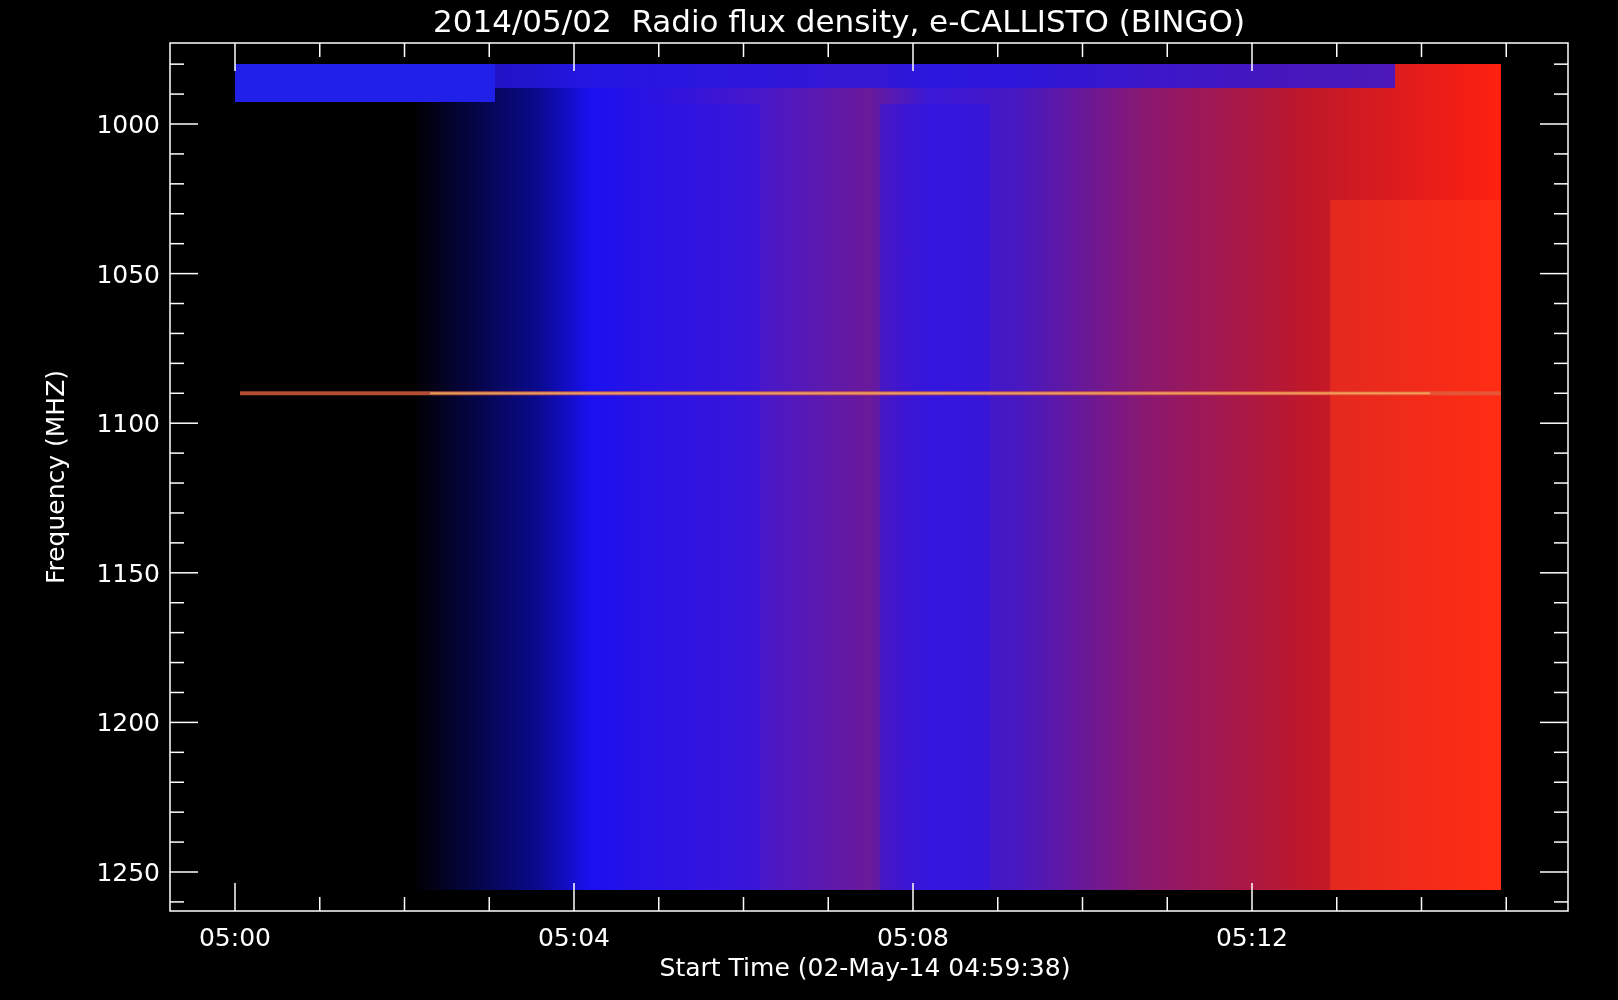 This screenshot has width=1618, height=1000. What do you see at coordinates (128, 424) in the screenshot?
I see `tick-label: 1100` at bounding box center [128, 424].